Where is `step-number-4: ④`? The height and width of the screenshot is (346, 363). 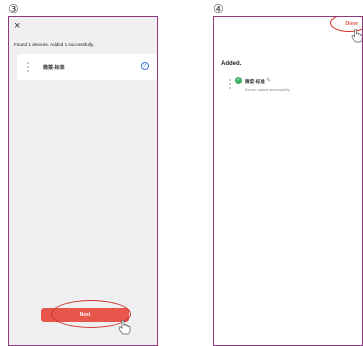
step-number-4: ④ is located at coordinates (218, 9).